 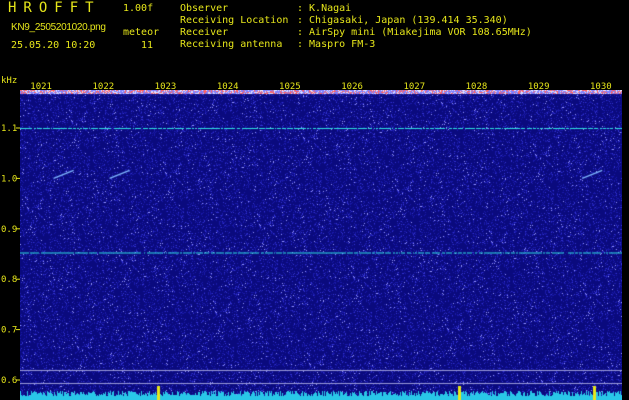 What do you see at coordinates (9, 230) in the screenshot?
I see `y-tick-label: 0.9` at bounding box center [9, 230].